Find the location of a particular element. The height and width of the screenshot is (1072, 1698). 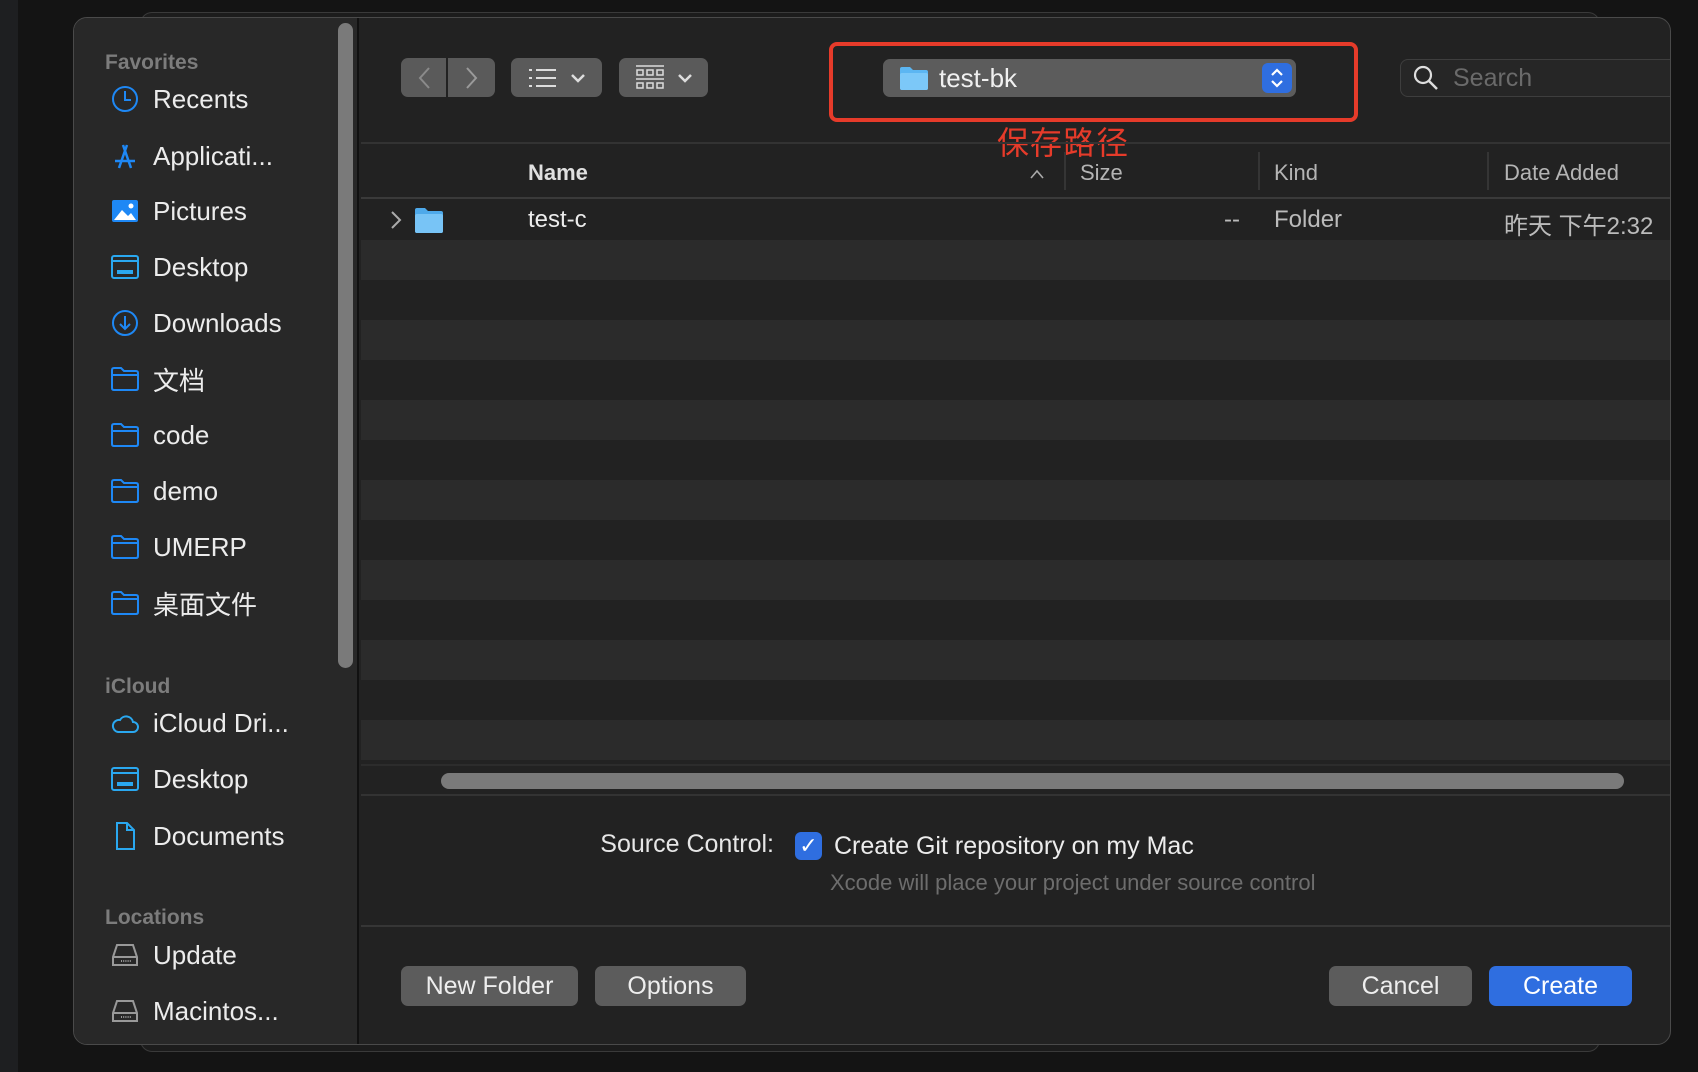

sidebar-item: 文档 is located at coordinates (157, 379).